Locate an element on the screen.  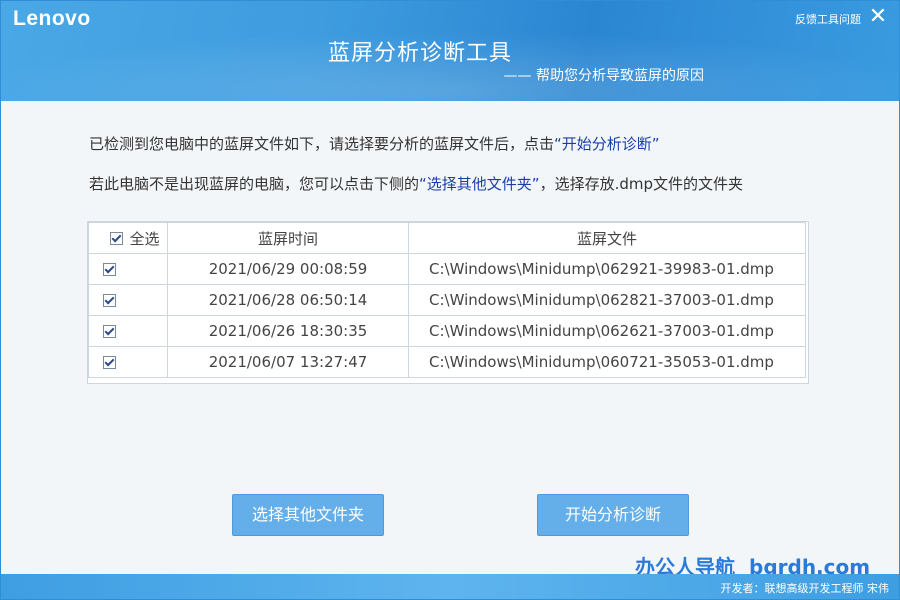
close-icon: ✕ is located at coordinates (878, 17).